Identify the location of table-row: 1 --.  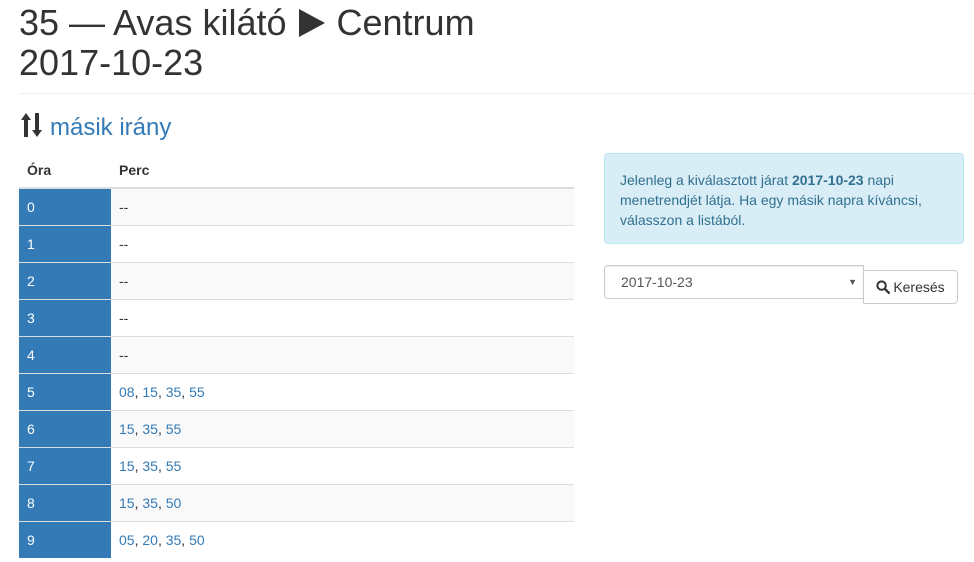
(296, 243).